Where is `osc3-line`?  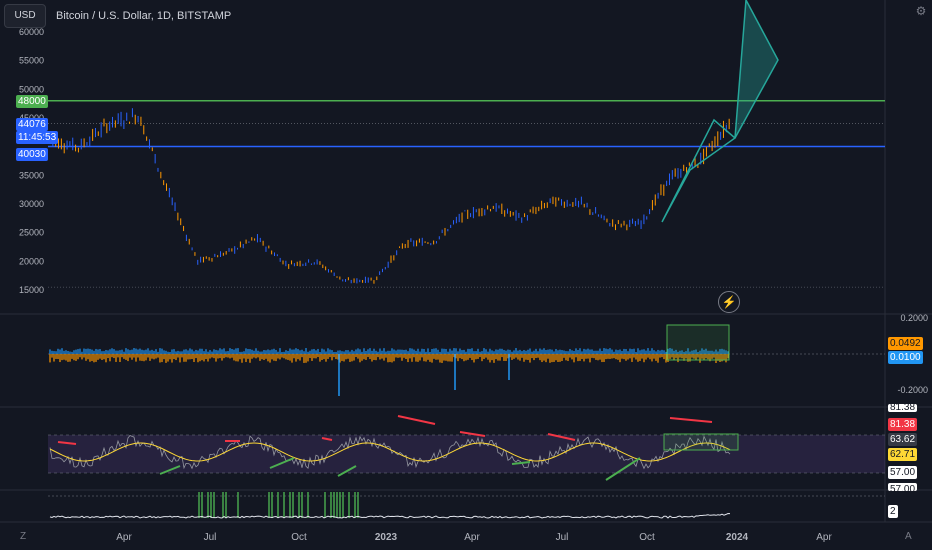 osc3-line is located at coordinates (390, 515).